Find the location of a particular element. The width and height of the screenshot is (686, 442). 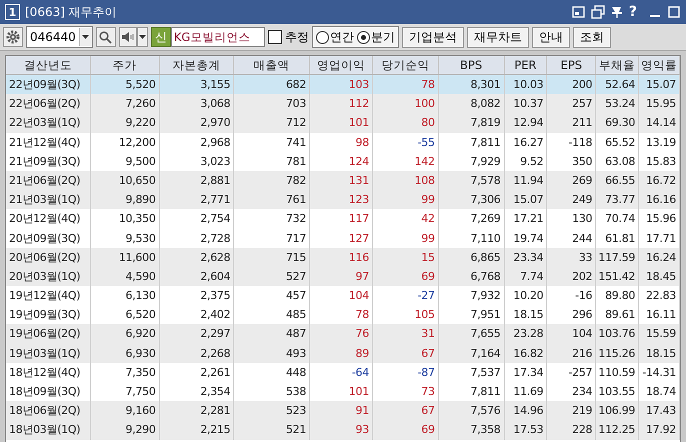

column-header: 주가 is located at coordinates (125, 65).